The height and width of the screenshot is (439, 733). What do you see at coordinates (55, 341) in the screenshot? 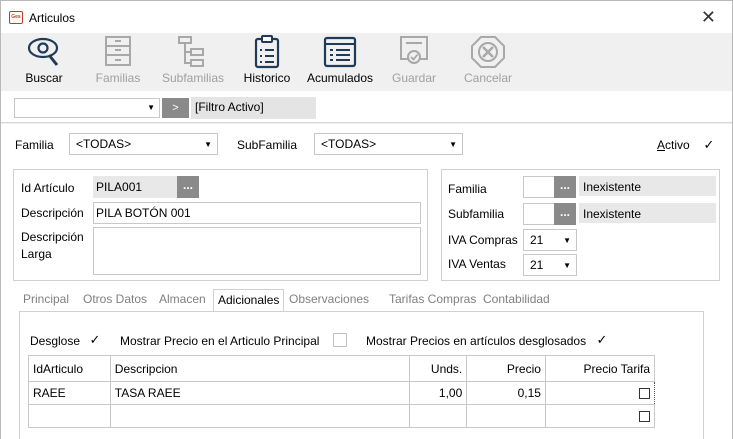
I see `desglose-label: Desglose` at bounding box center [55, 341].